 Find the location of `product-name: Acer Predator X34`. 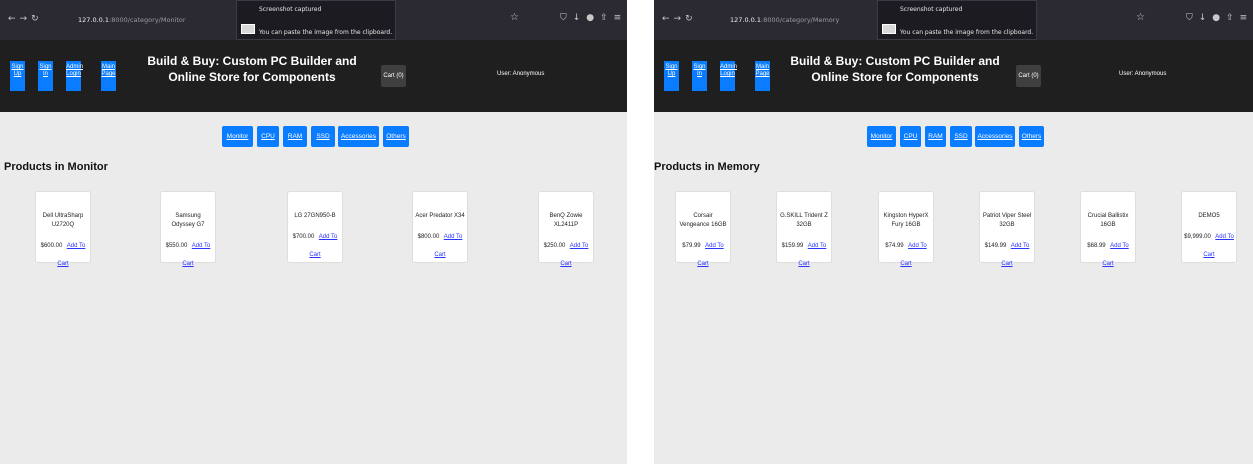

product-name: Acer Predator X34 is located at coordinates (440, 216).